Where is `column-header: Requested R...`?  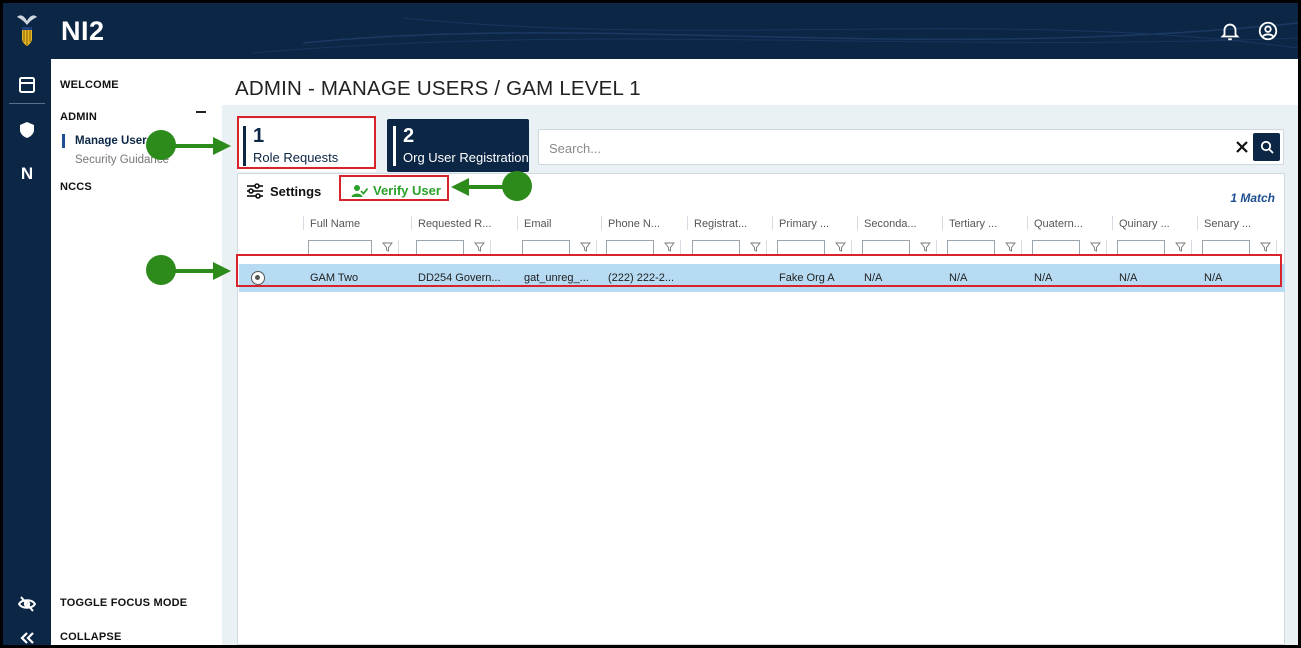
column-header: Requested R... is located at coordinates (454, 224).